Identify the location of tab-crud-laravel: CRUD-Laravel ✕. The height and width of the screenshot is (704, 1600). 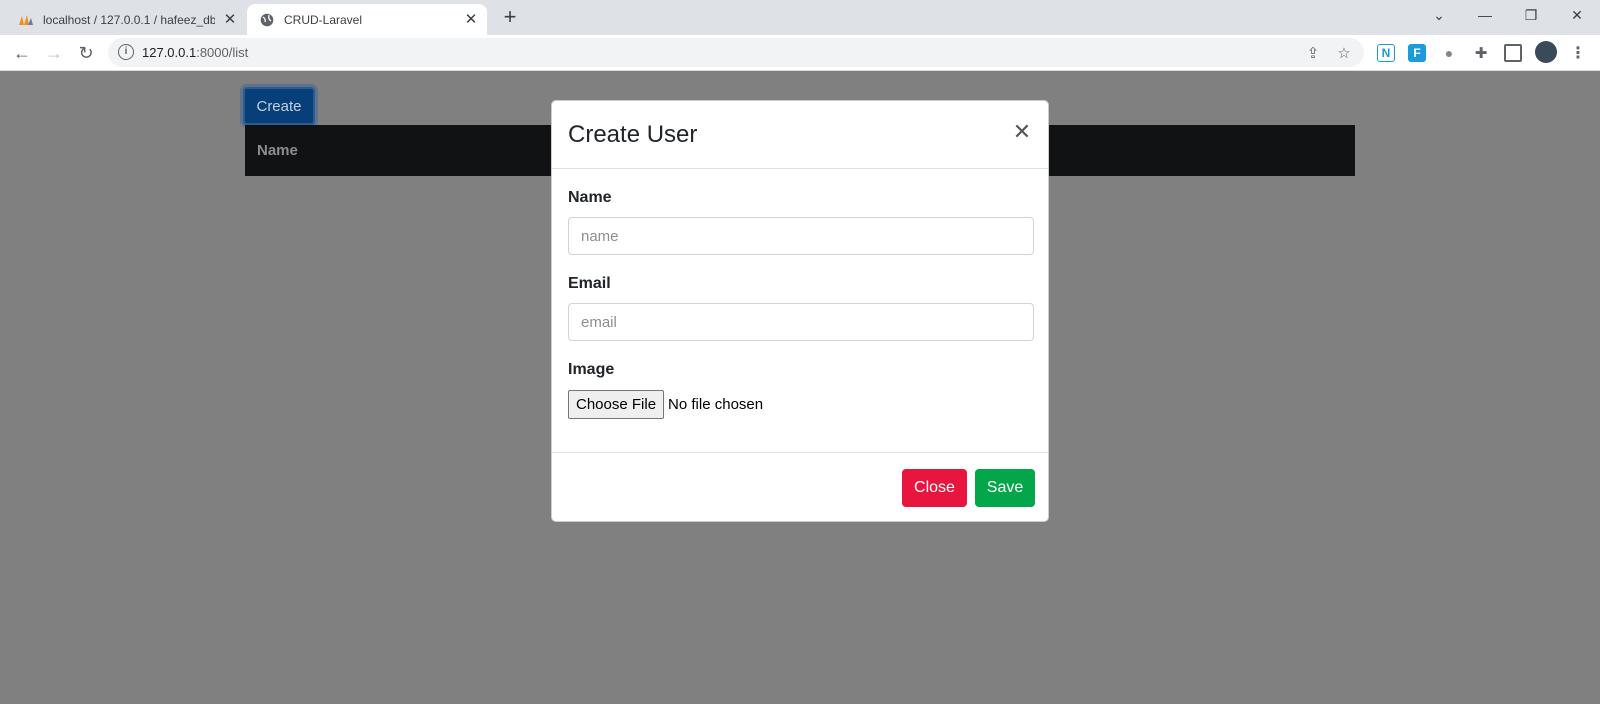
(367, 19).